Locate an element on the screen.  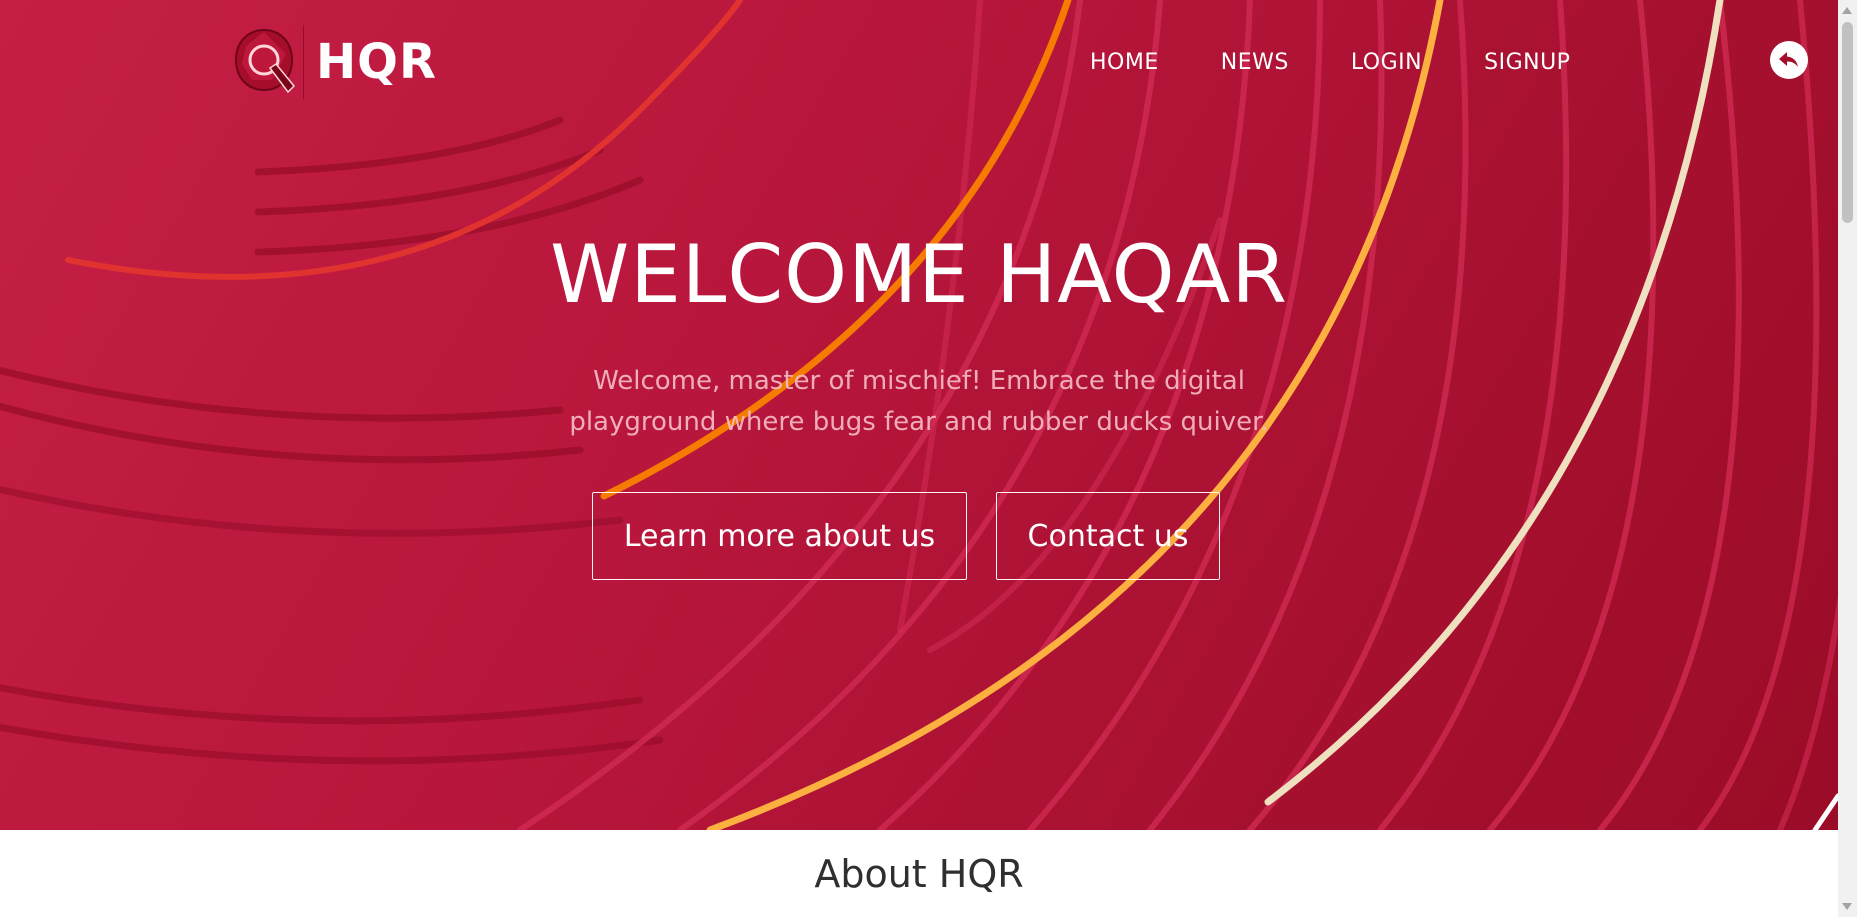
learn-more-button: Learn more about us is located at coordinates (779, 536).